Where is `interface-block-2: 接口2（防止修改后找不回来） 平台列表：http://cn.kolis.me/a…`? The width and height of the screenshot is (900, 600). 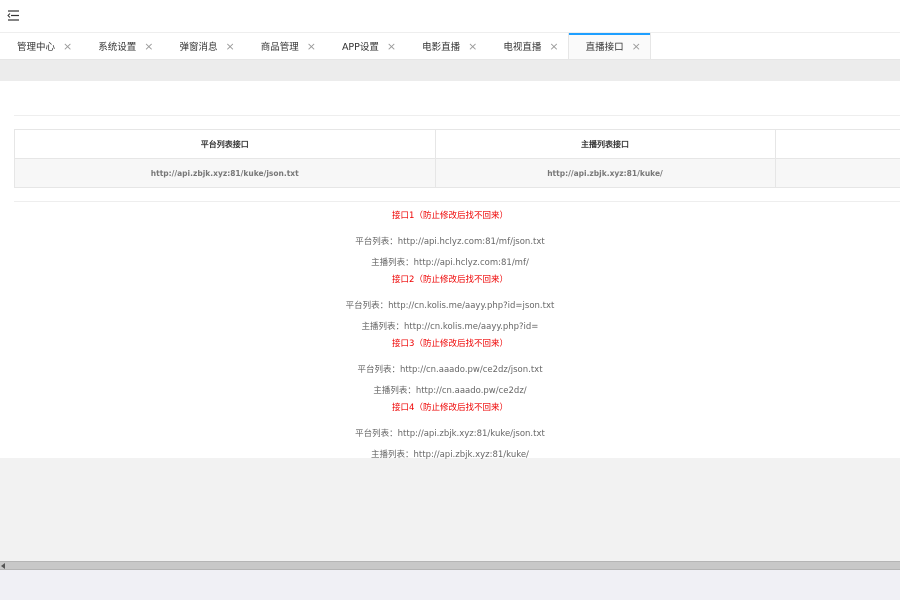 interface-block-2: 接口2（防止修改后找不回来） 平台列表：http://cn.kolis.me/a… is located at coordinates (450, 304).